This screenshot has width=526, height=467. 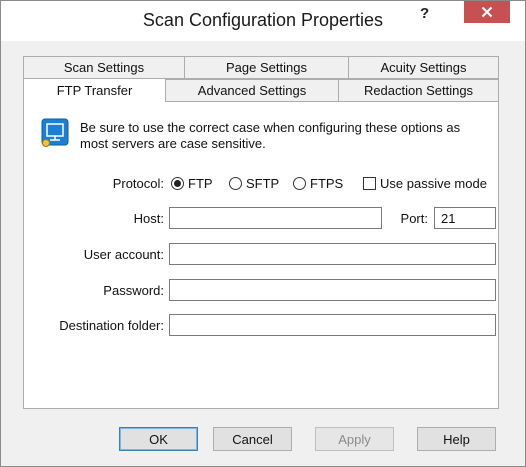 I want to click on radio-ftps, so click(x=299, y=183).